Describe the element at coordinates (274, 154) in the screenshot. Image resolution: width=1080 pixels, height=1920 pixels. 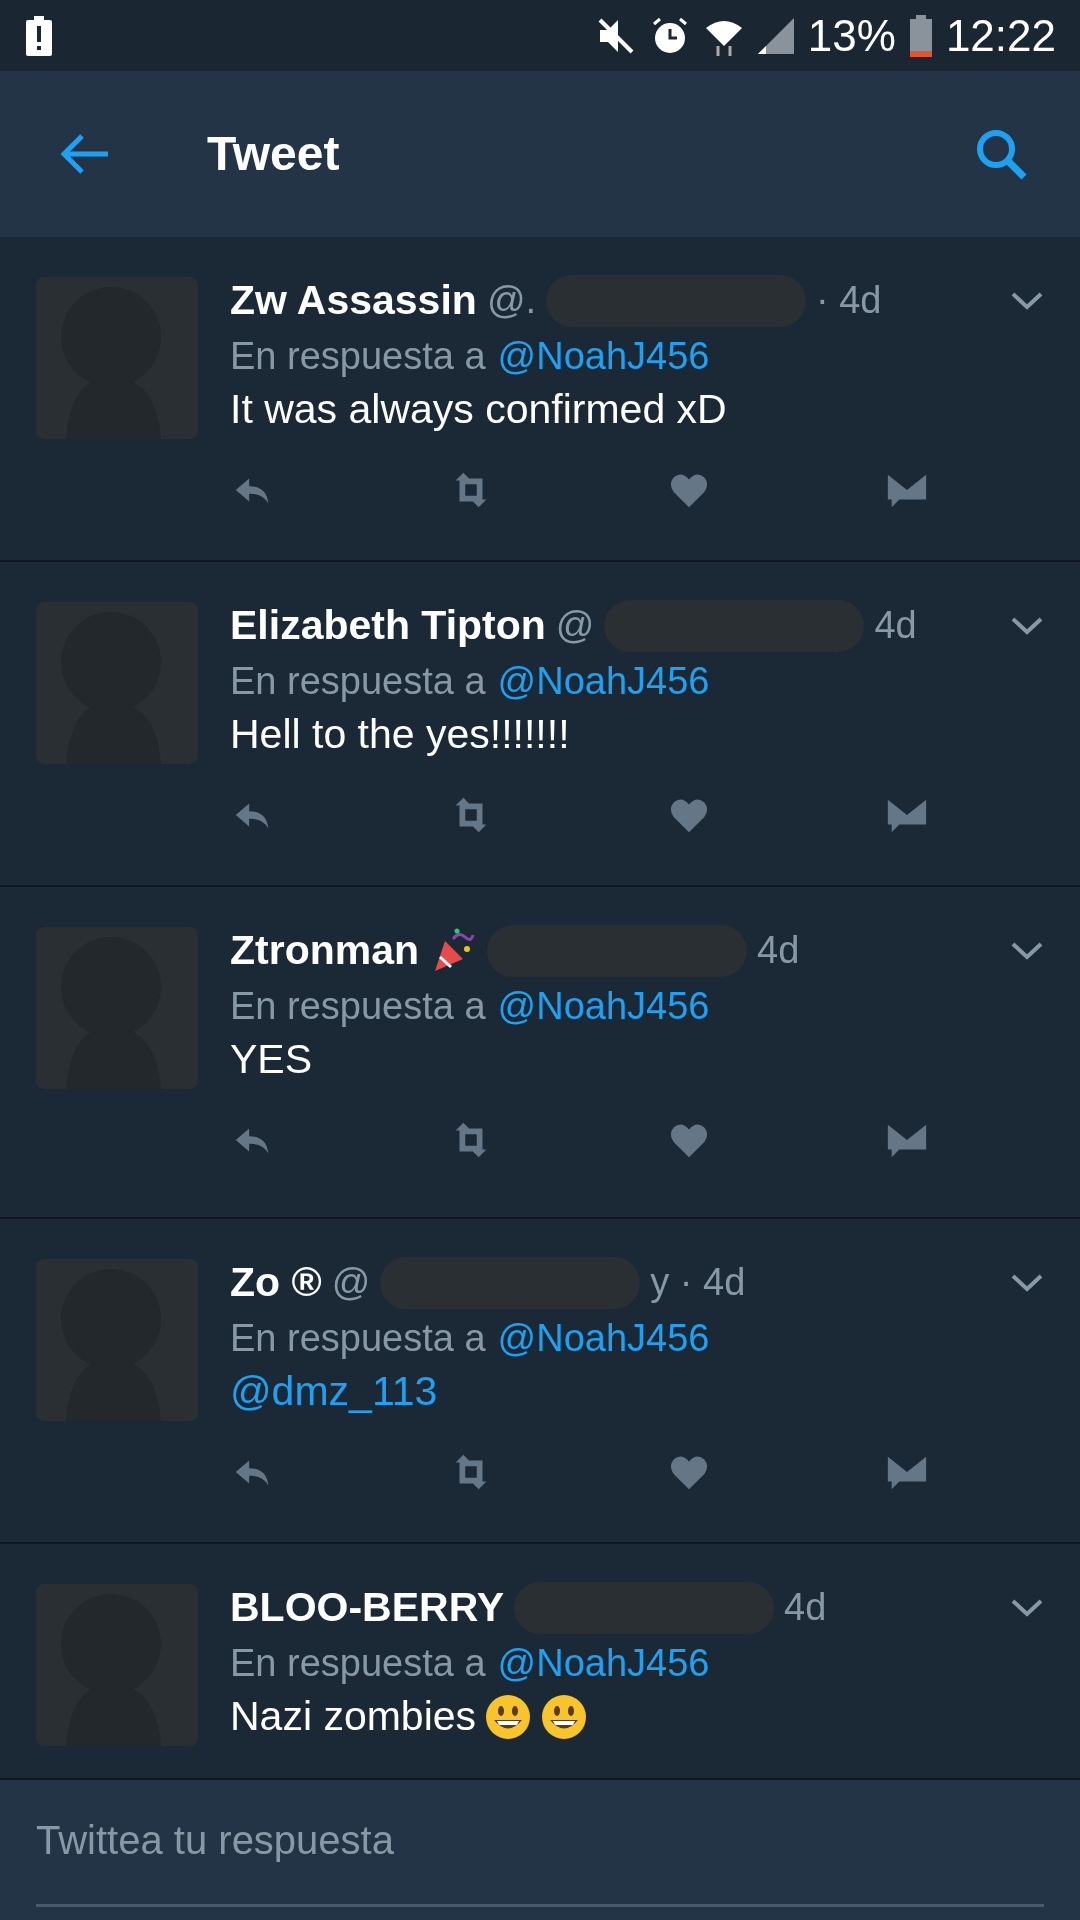
I see `page-title: Tweet` at that location.